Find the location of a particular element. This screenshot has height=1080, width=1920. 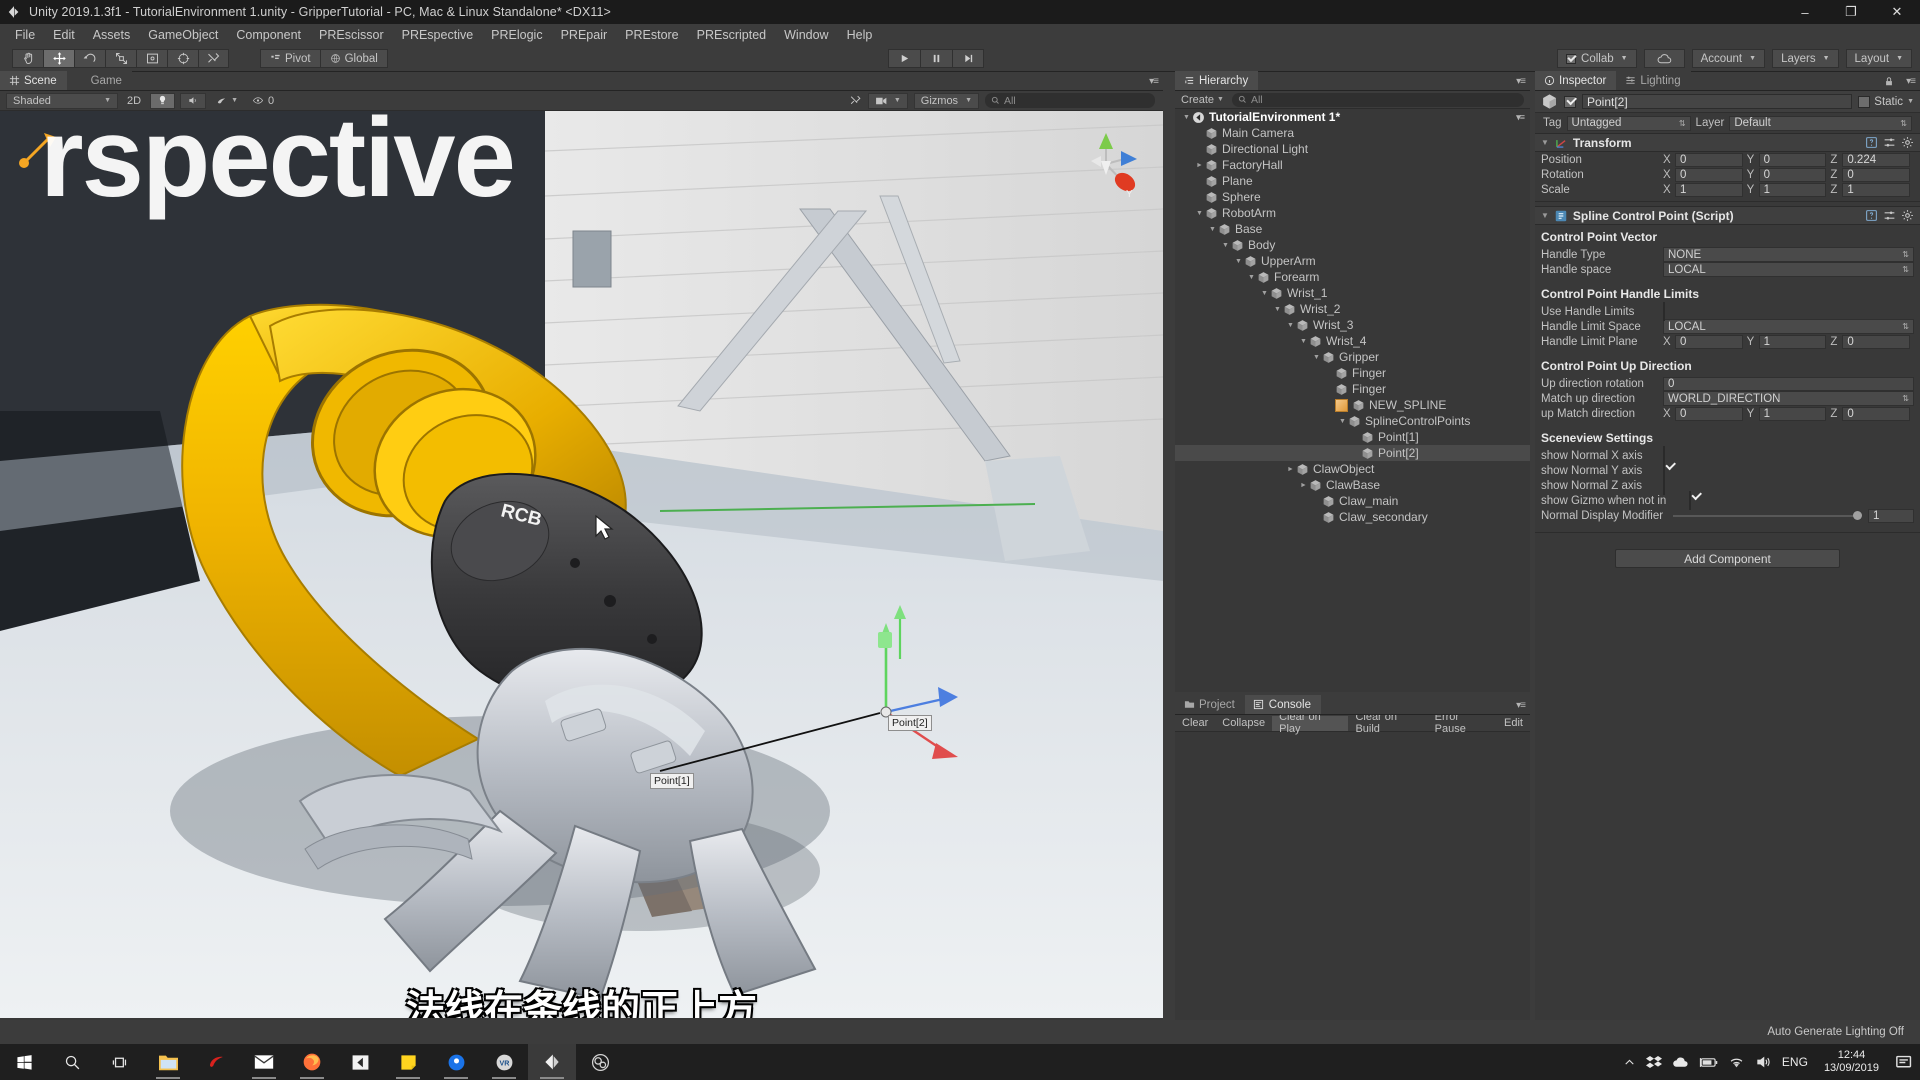

transform-position-y-field: 0 is located at coordinates (1792, 159).